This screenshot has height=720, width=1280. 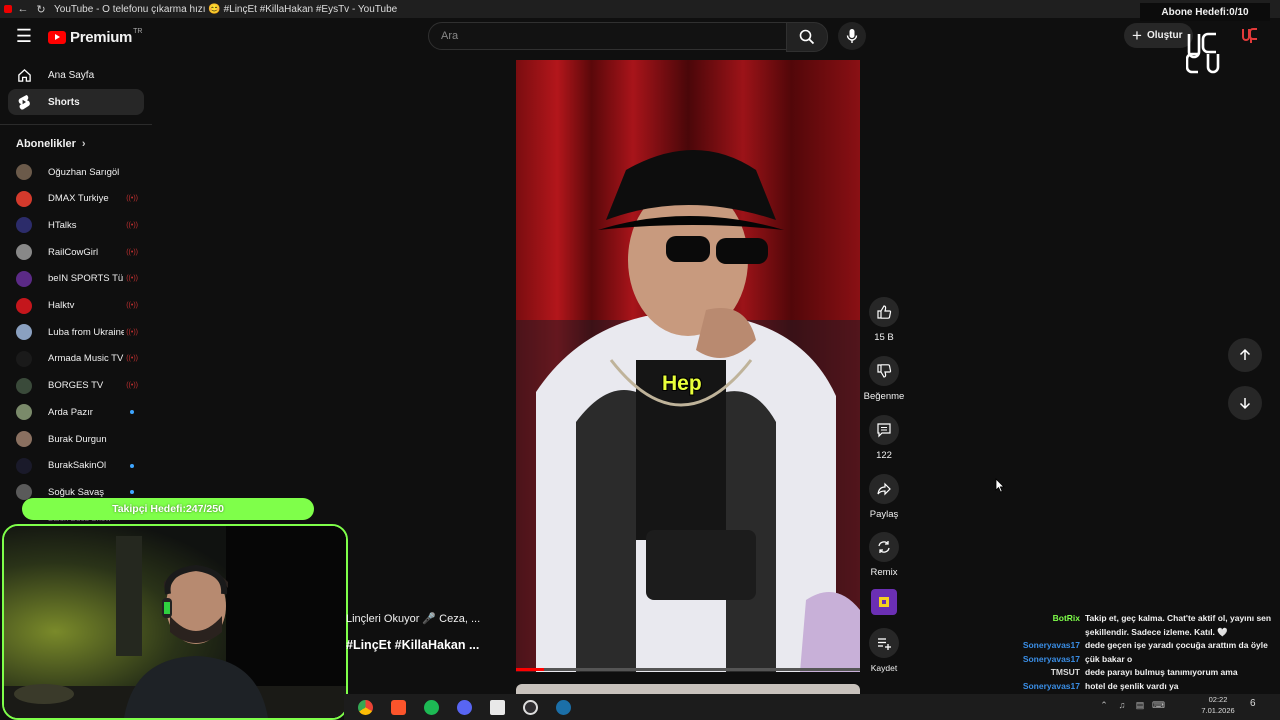 I want to click on keyboard-icon: ⌨, so click(x=1158, y=705).